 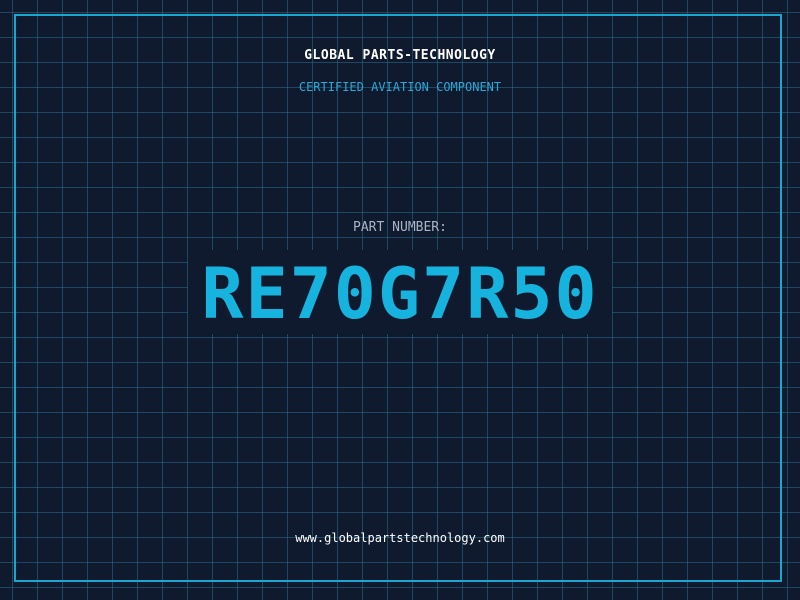 What do you see at coordinates (400, 294) in the screenshot?
I see `part-number-value: RE70G7R50` at bounding box center [400, 294].